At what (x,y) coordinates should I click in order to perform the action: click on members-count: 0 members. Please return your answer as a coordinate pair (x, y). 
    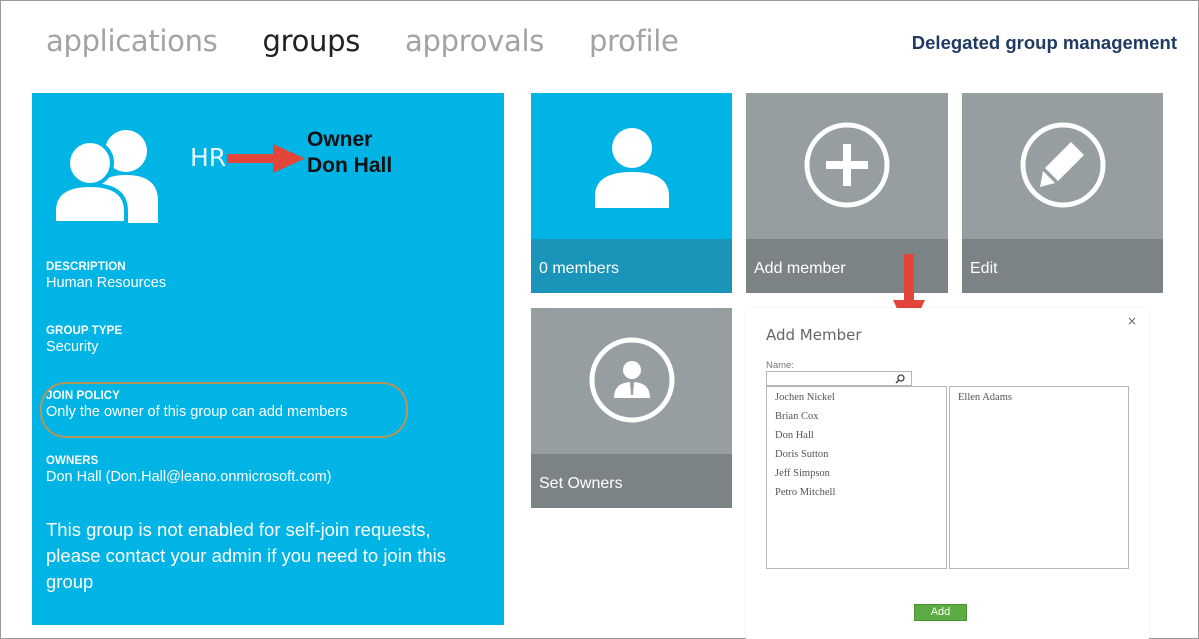
    Looking at the image, I should click on (631, 266).